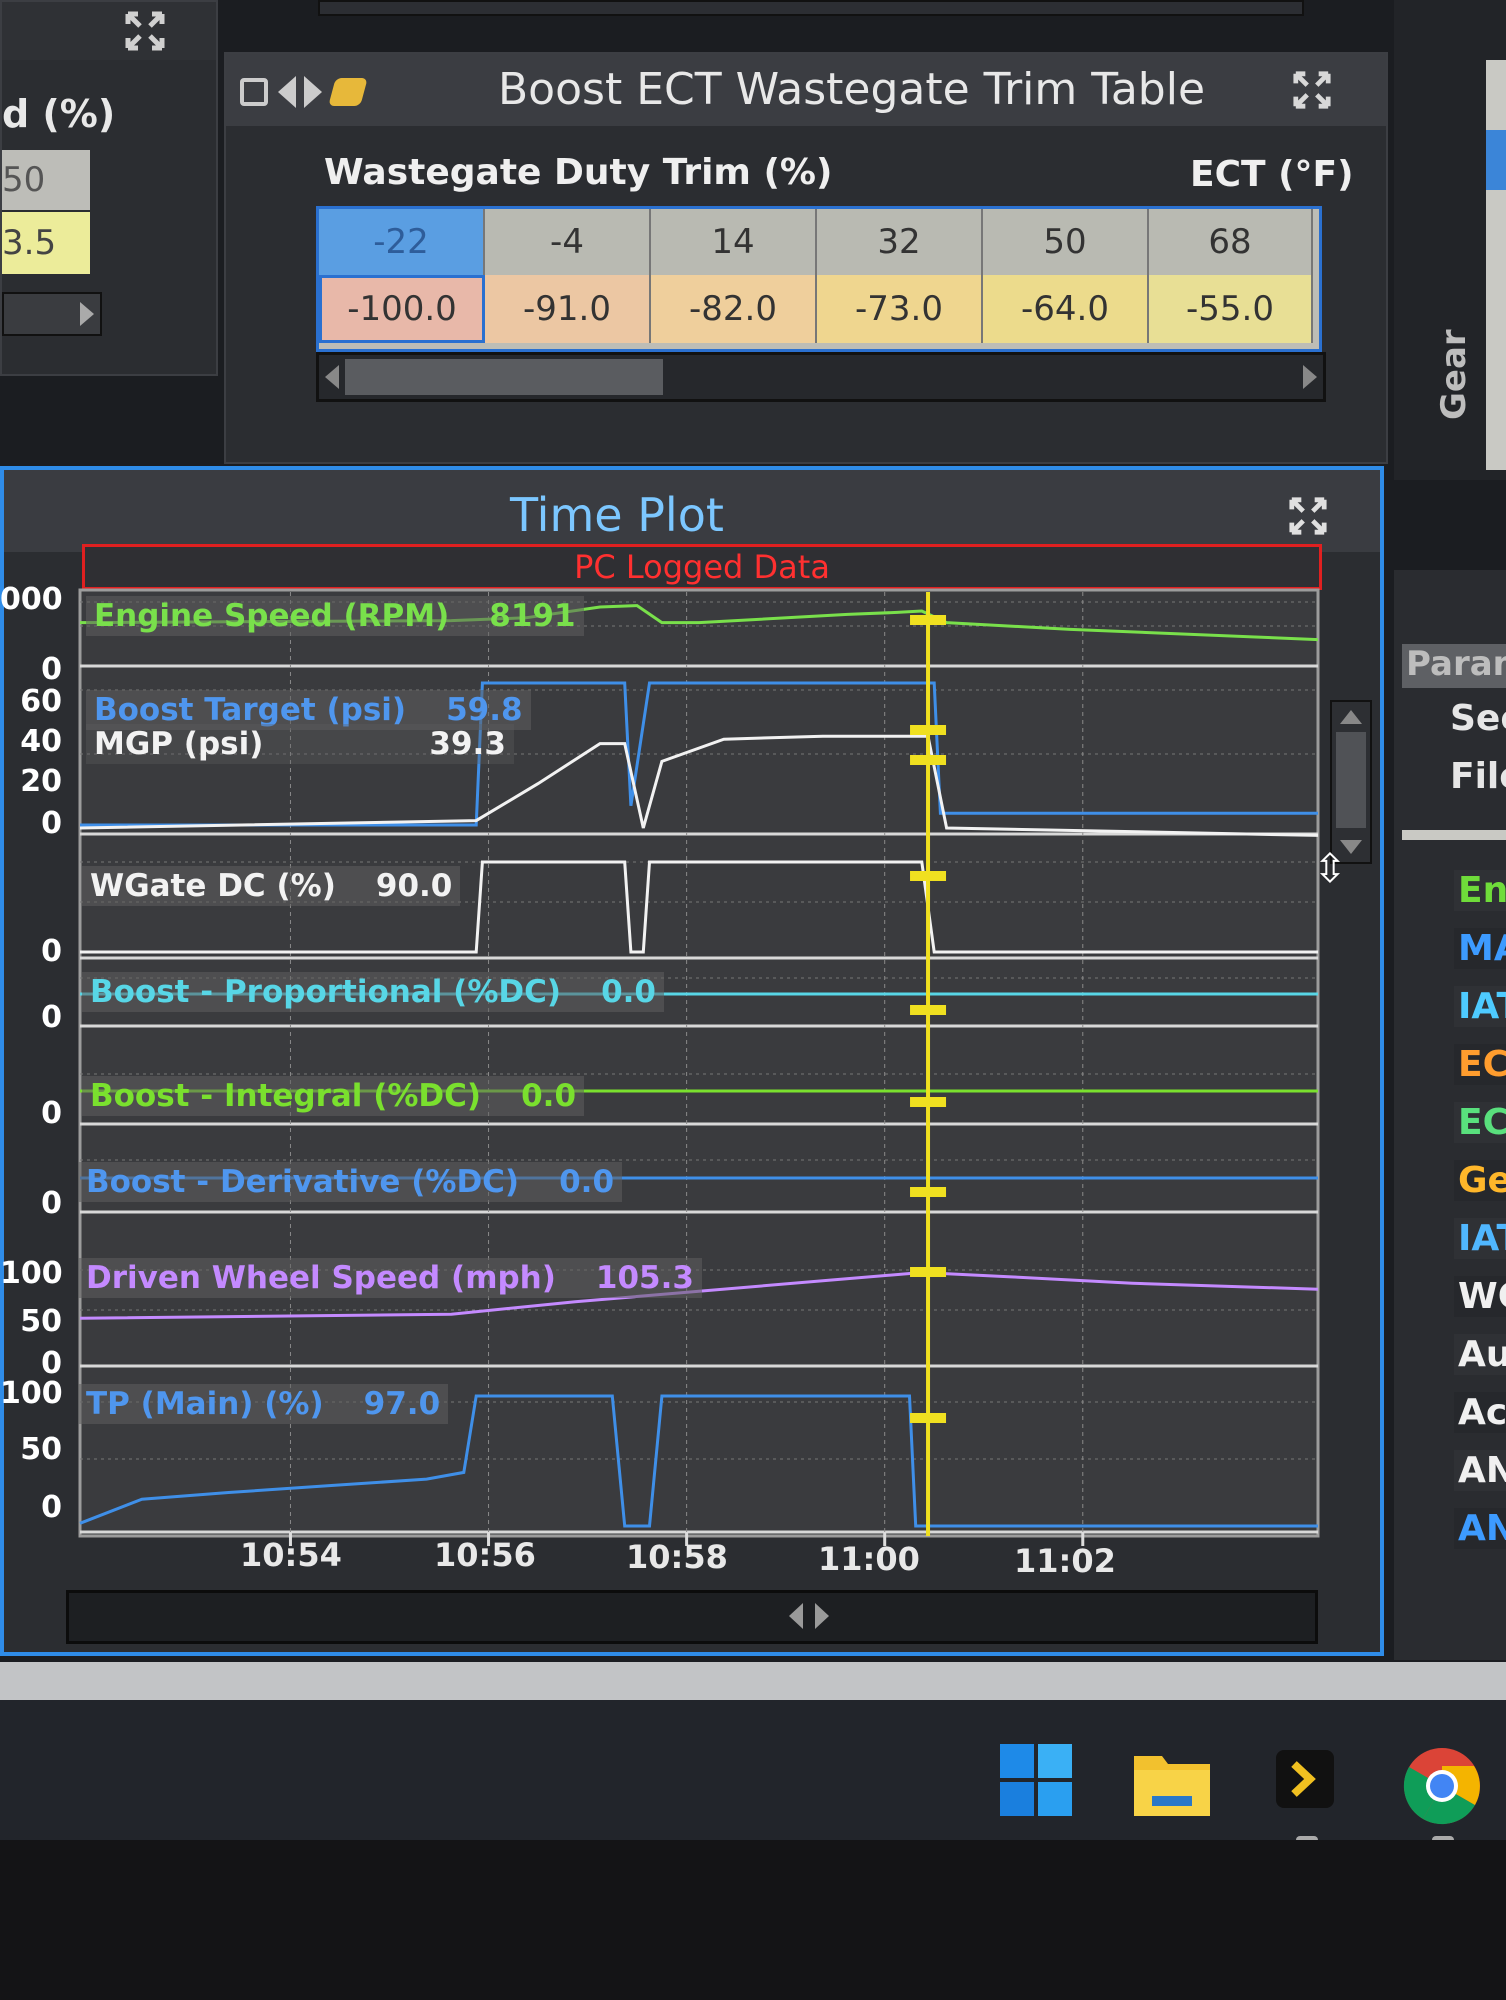 The image size is (1506, 2000). What do you see at coordinates (287, 92) in the screenshot?
I see `arrow-left-icon` at bounding box center [287, 92].